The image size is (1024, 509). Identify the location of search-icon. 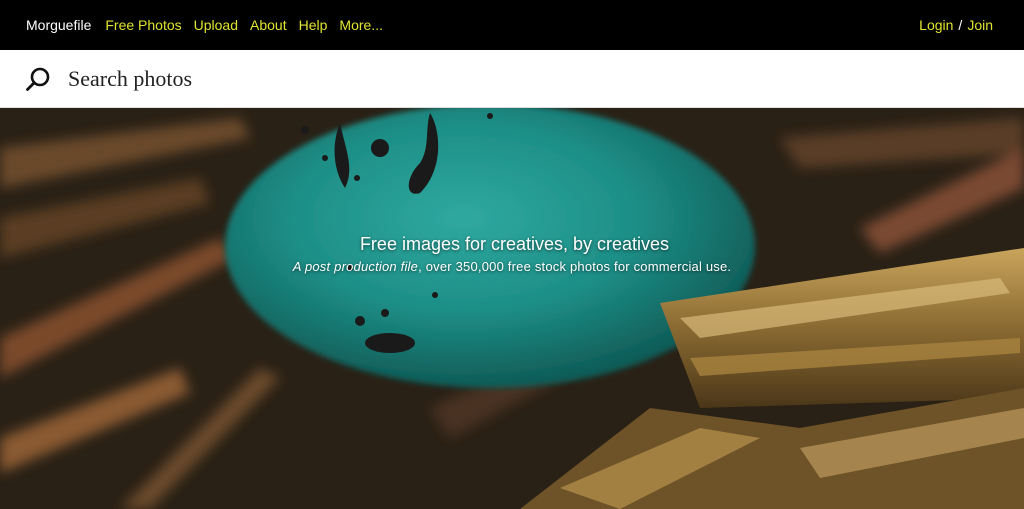
(38, 79).